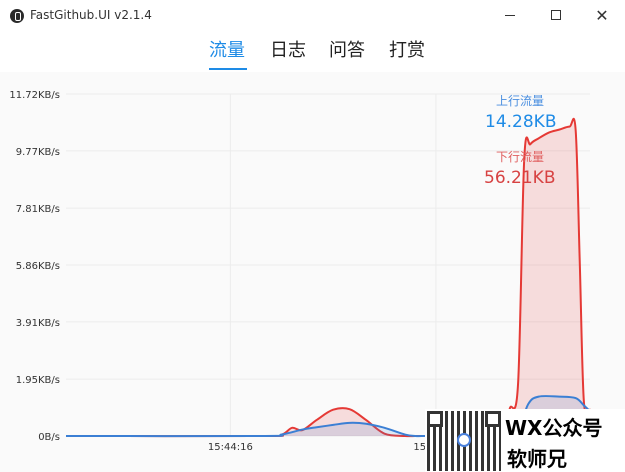  What do you see at coordinates (38, 323) in the screenshot?
I see `y-tick-label: 3.91KB/s` at bounding box center [38, 323].